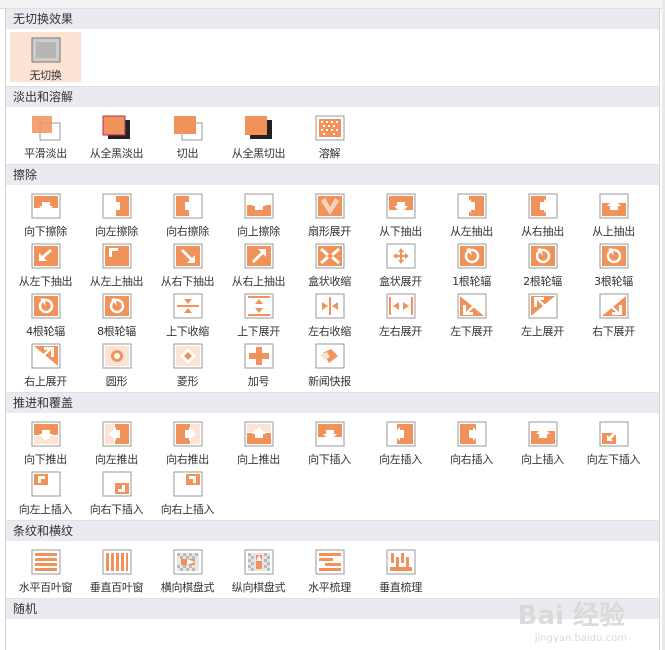 This screenshot has height=650, width=665. What do you see at coordinates (116, 441) in the screenshot?
I see `transition-item: 向左推出` at bounding box center [116, 441].